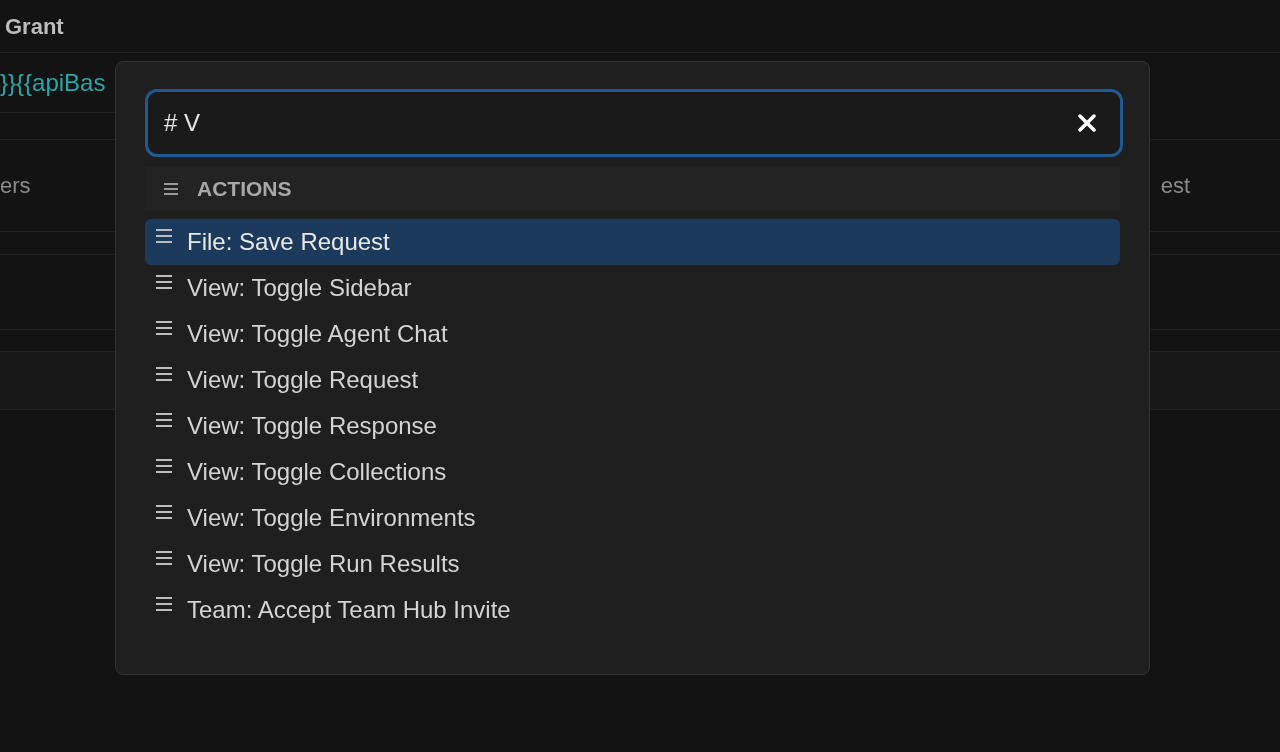 Image resolution: width=1280 pixels, height=752 pixels. I want to click on tab-label: ers, so click(15, 185).